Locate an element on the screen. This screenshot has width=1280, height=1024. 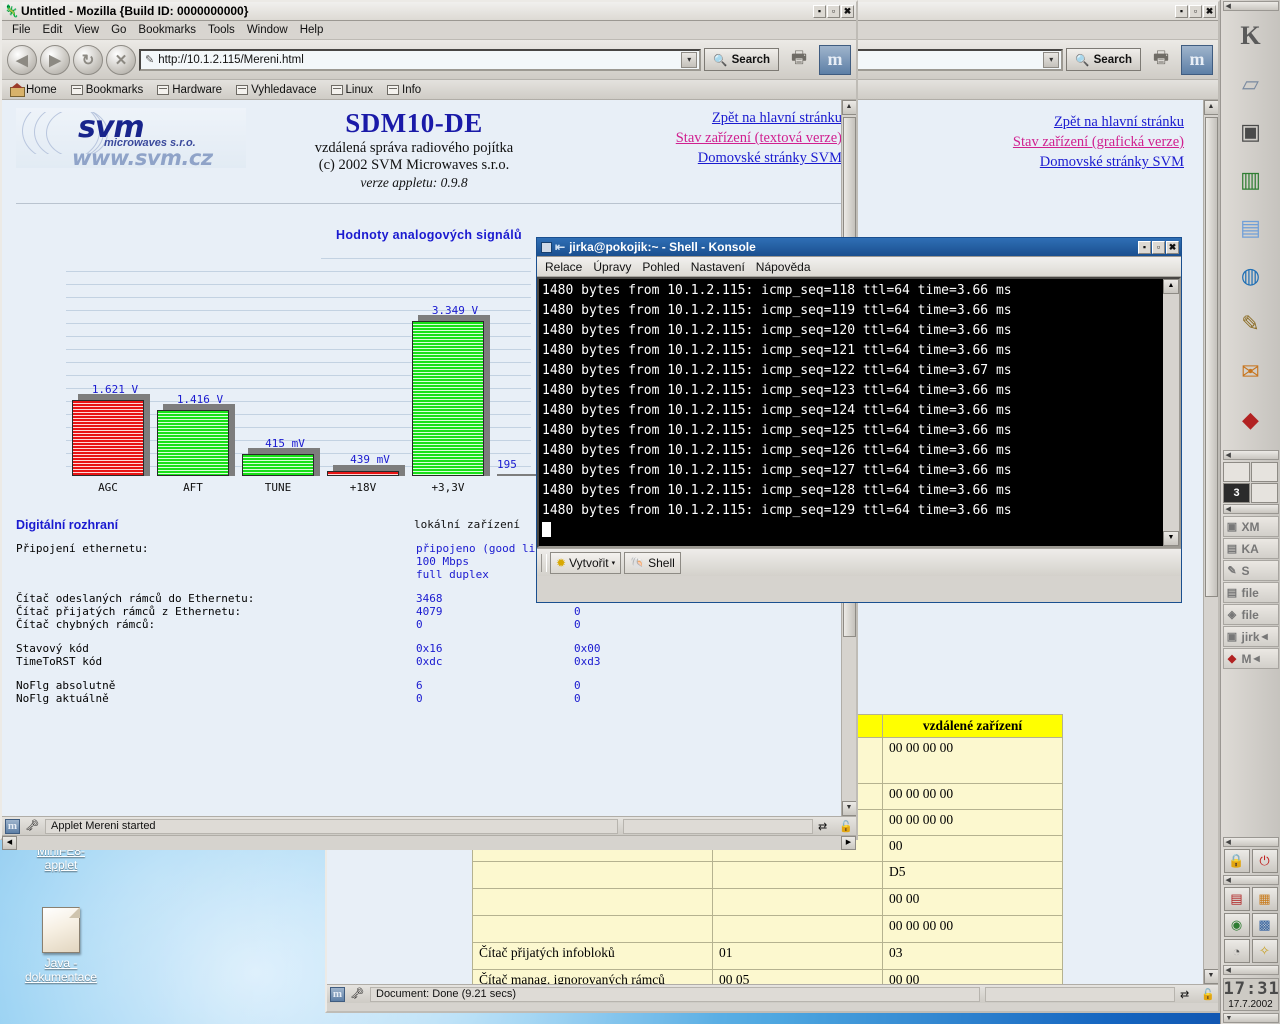
konsole-tabbar: ✹ Vytvořit ▾ 🐚 Shell is located at coordinates (859, 562).